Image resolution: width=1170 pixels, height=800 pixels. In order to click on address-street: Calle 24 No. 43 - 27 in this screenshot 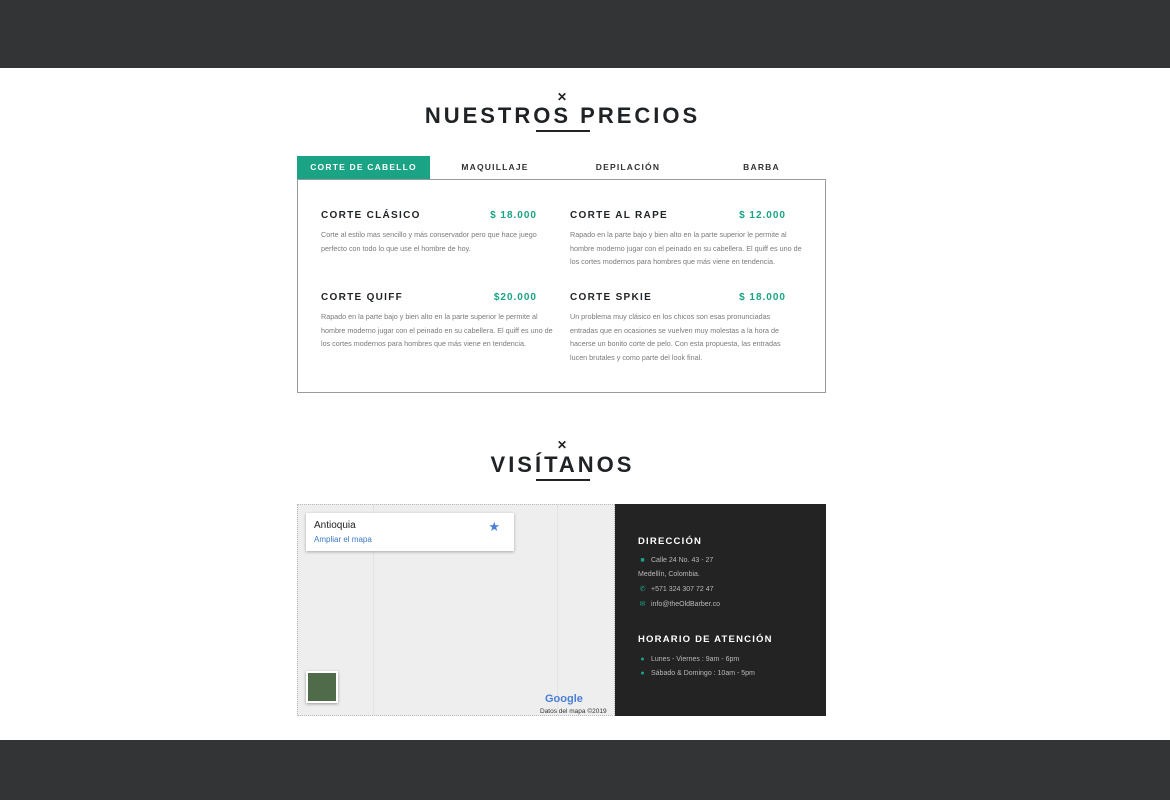, I will do `click(682, 560)`.